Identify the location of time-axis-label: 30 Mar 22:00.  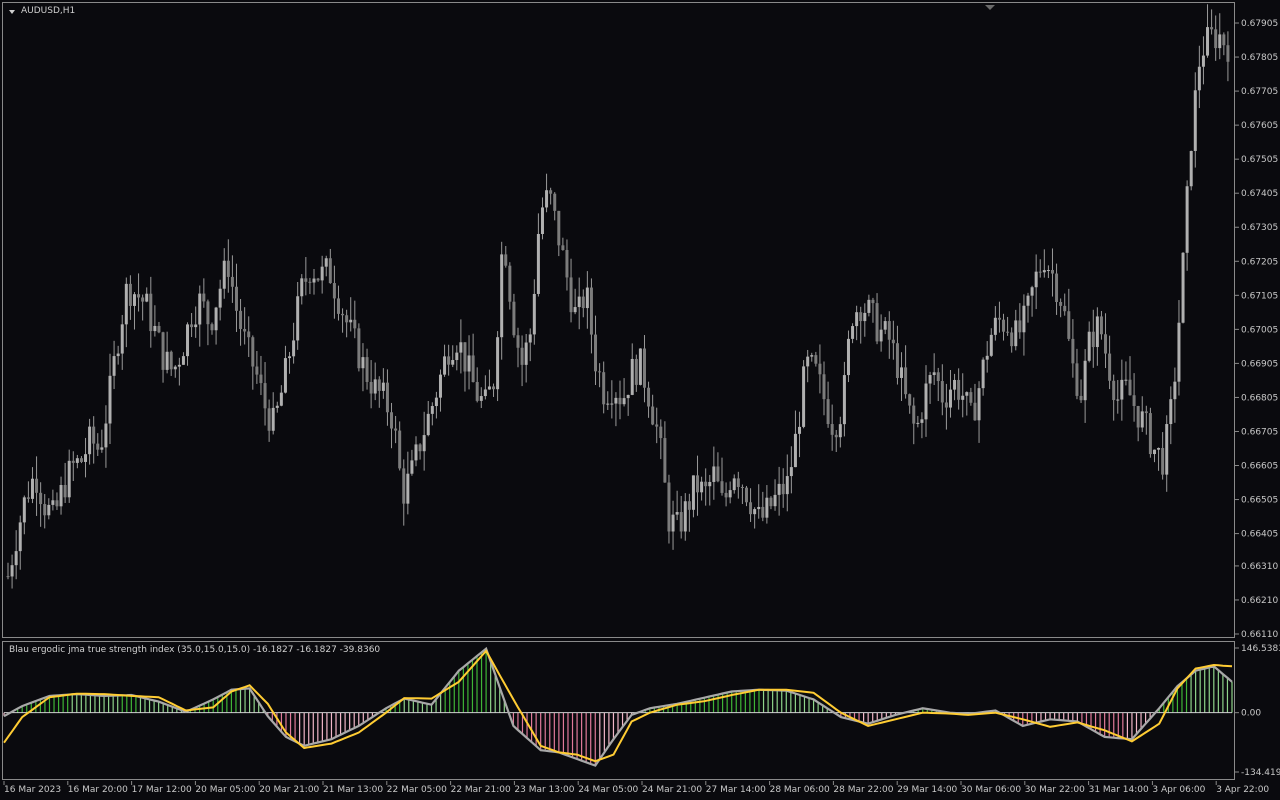
(1055, 790).